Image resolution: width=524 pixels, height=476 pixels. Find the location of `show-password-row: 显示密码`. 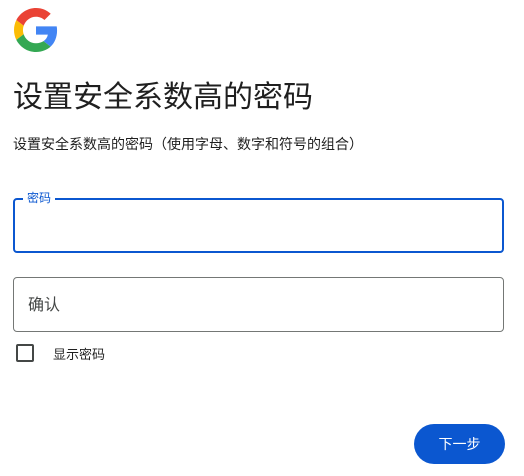

show-password-row: 显示密码 is located at coordinates (60, 353).